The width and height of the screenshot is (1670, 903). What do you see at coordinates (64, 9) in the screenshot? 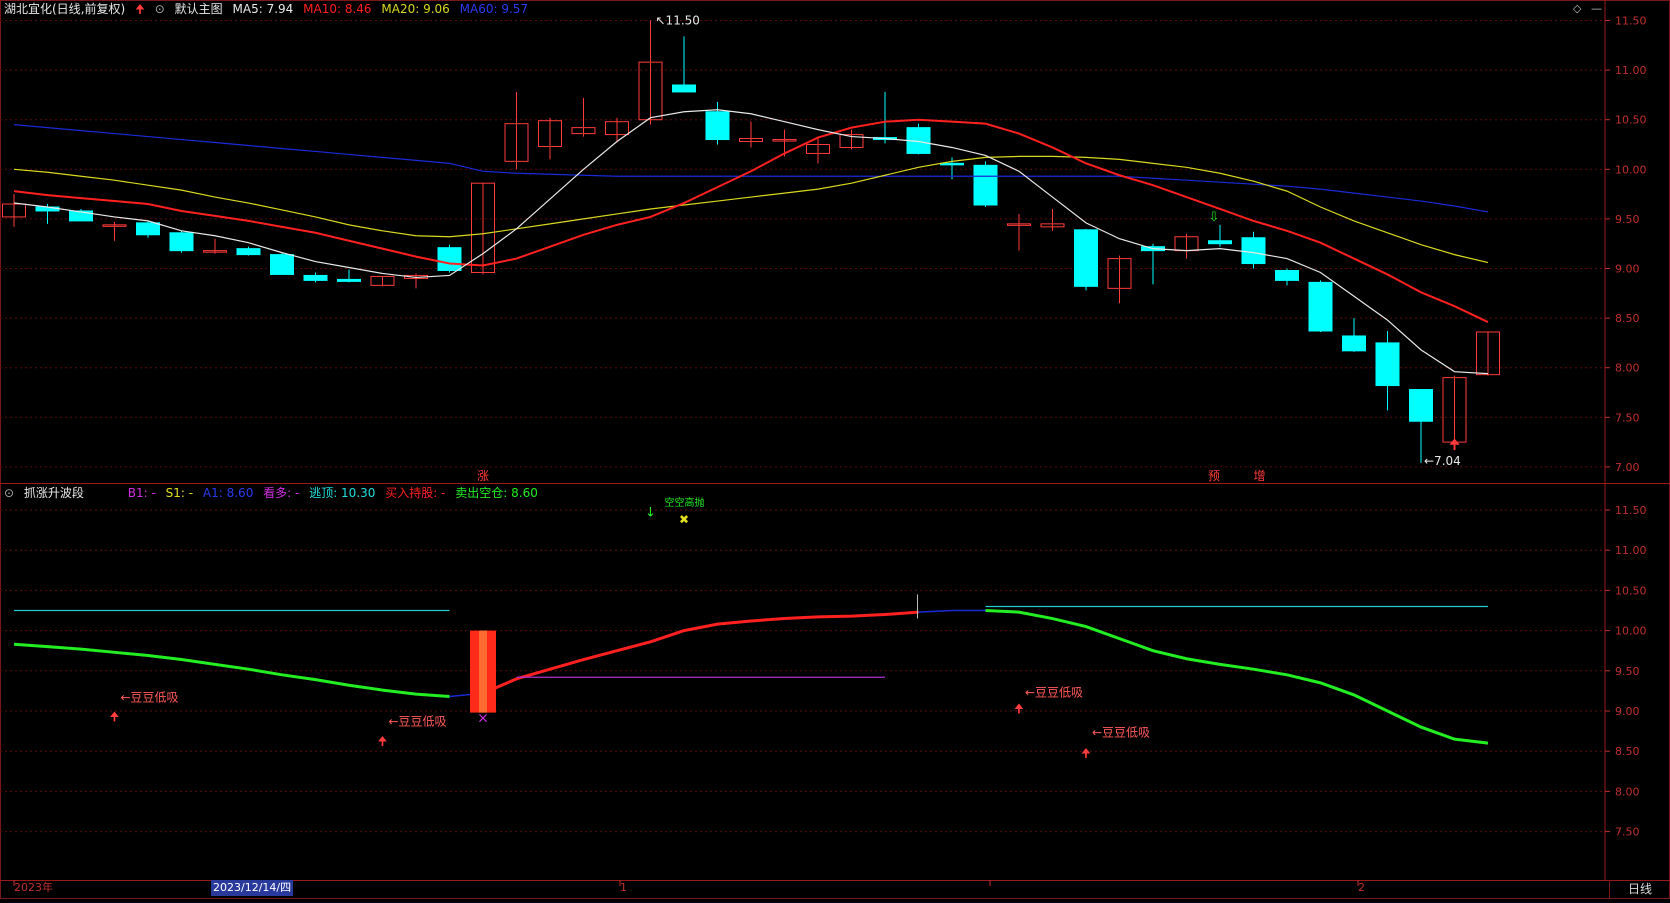
I see `stock-title: 湖北宜化(日线,前复权)` at bounding box center [64, 9].